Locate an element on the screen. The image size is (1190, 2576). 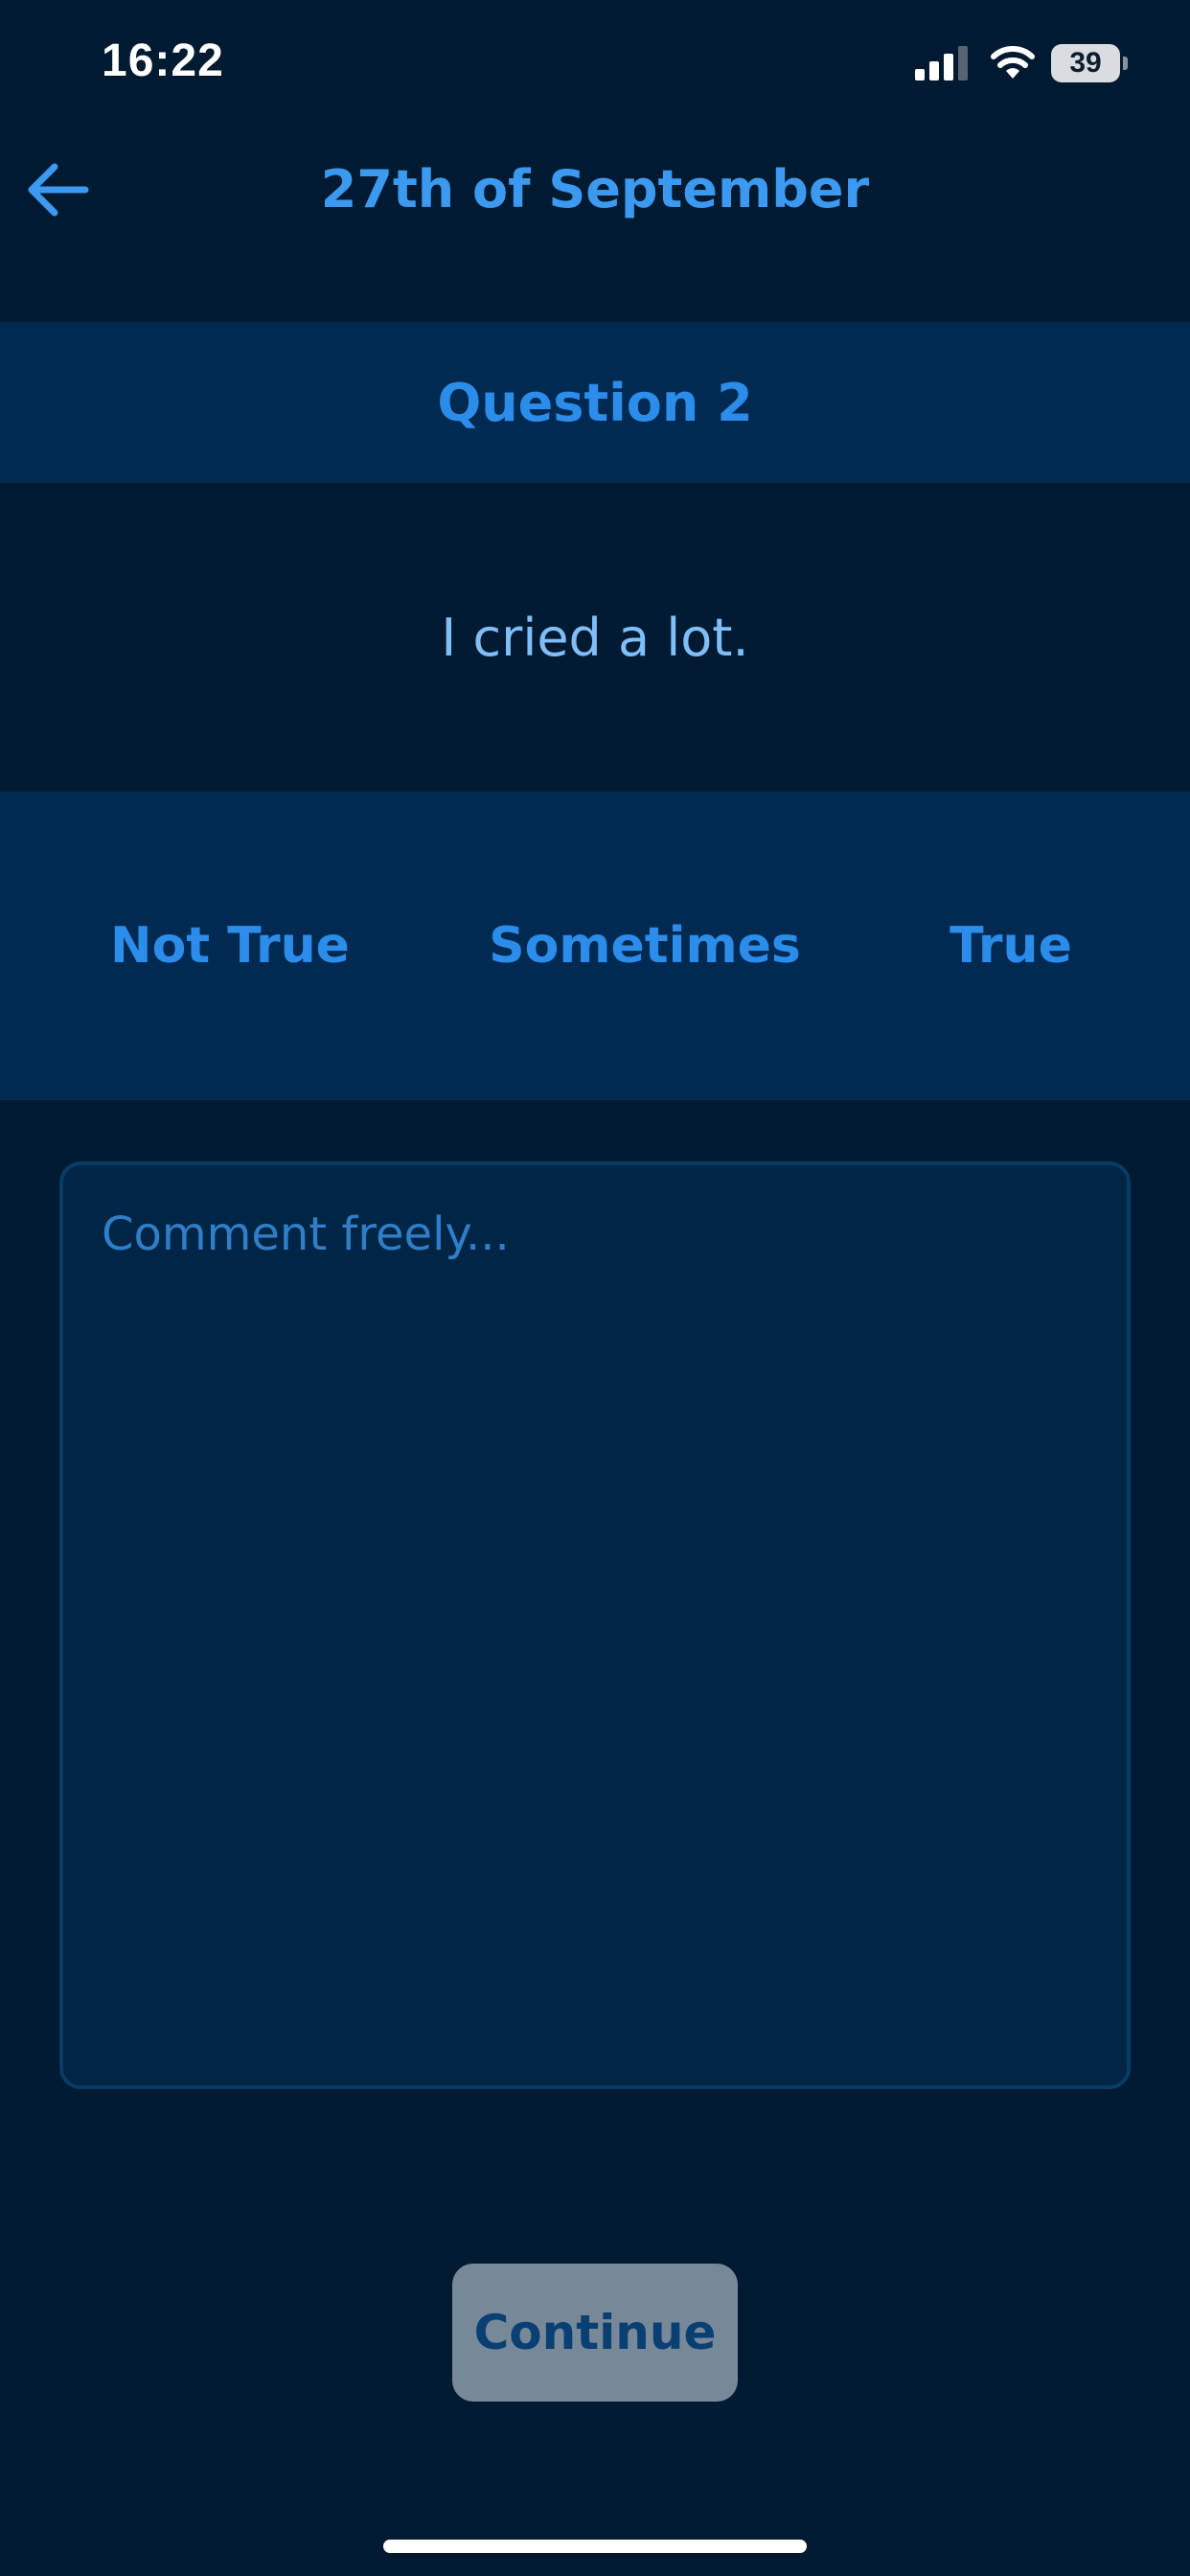
status-bar: 16:22 39 is located at coordinates (595, 67).